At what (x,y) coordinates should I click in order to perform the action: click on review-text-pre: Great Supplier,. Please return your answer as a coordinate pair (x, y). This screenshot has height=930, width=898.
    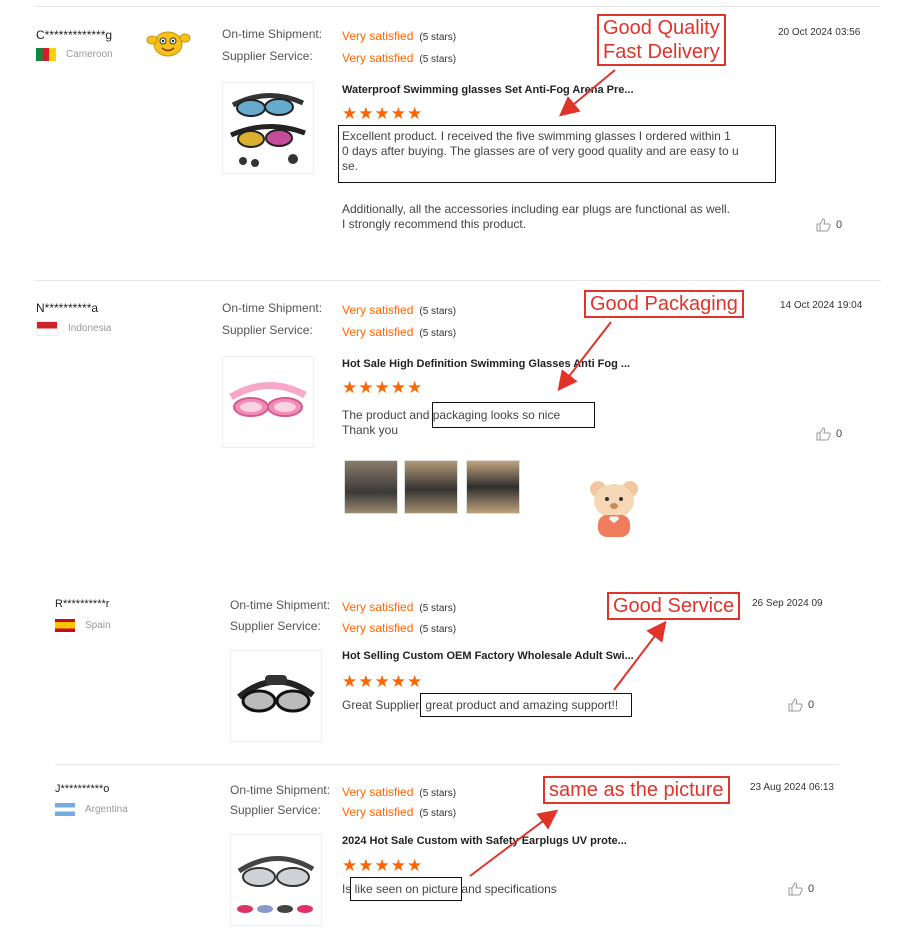
    Looking at the image, I should click on (384, 705).